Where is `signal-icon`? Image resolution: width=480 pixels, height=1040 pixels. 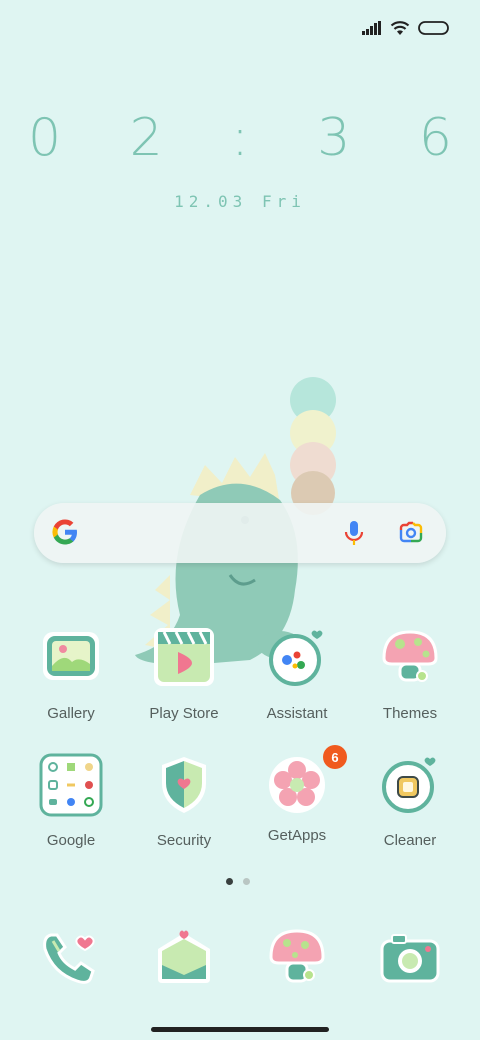
signal-icon is located at coordinates (371, 28).